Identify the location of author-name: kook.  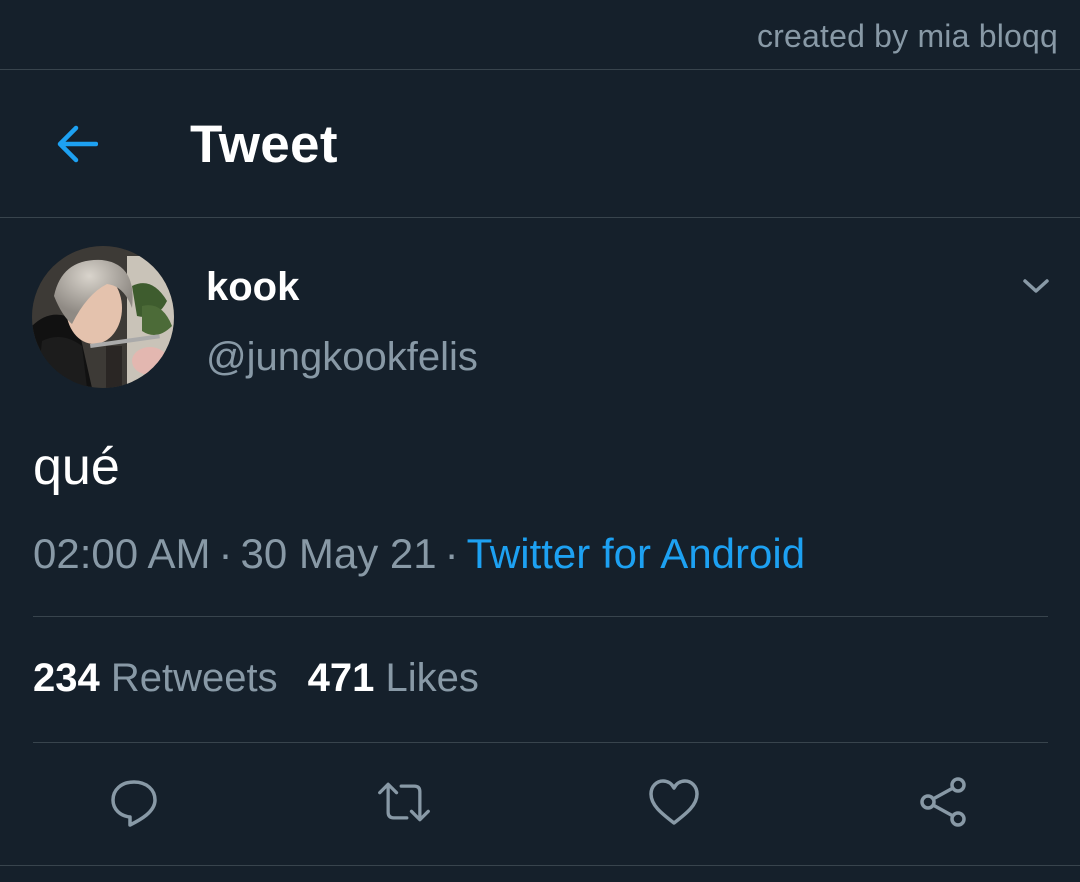
(252, 287).